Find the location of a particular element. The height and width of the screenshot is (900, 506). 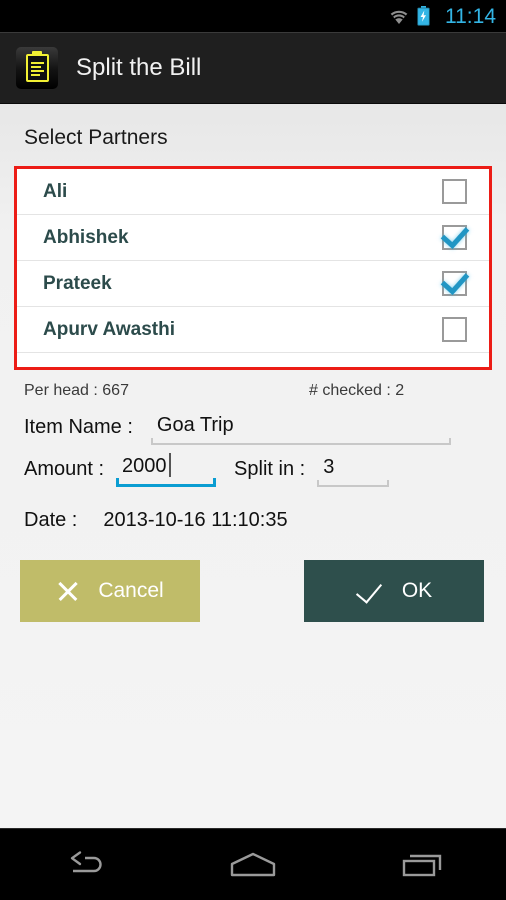

item-name-value: Goa Trip is located at coordinates (195, 425).